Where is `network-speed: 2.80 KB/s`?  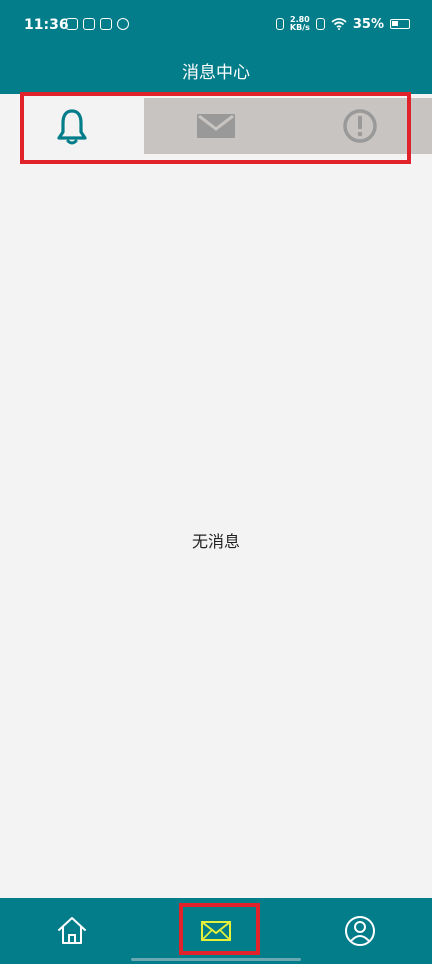 network-speed: 2.80 KB/s is located at coordinates (300, 24).